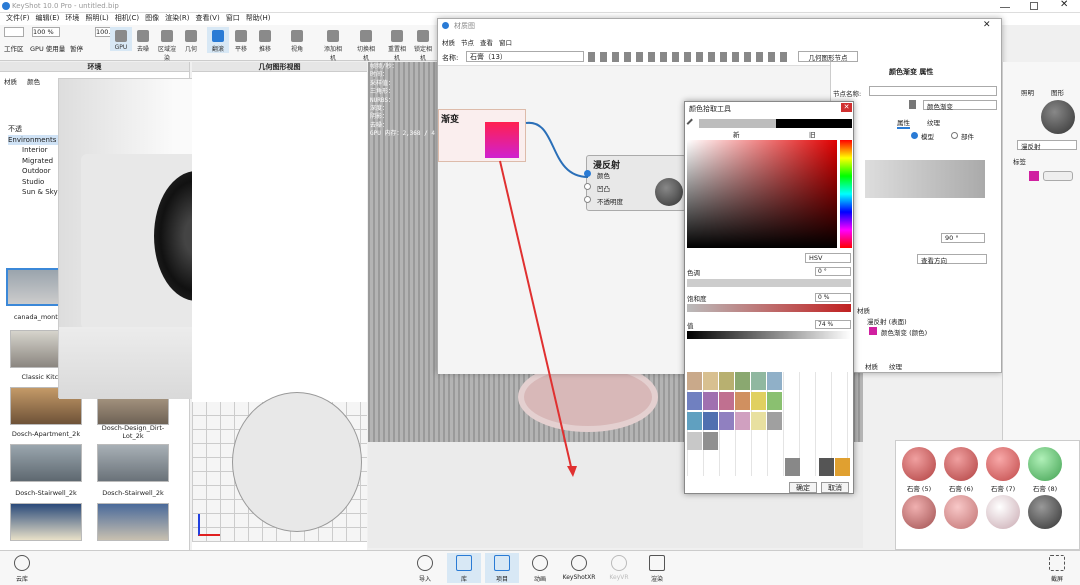  What do you see at coordinates (987, 25) in the screenshot?
I see `window-close-button: ✕` at bounding box center [987, 25].